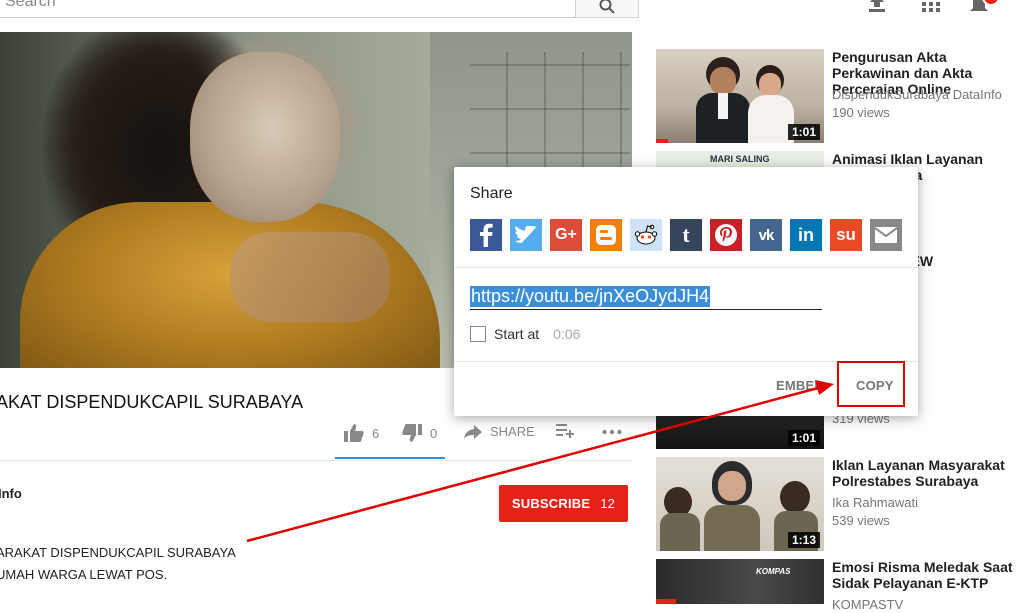  Describe the element at coordinates (917, 94) in the screenshot. I see `rec-channel: DispendukSurabaya DataInfo` at that location.